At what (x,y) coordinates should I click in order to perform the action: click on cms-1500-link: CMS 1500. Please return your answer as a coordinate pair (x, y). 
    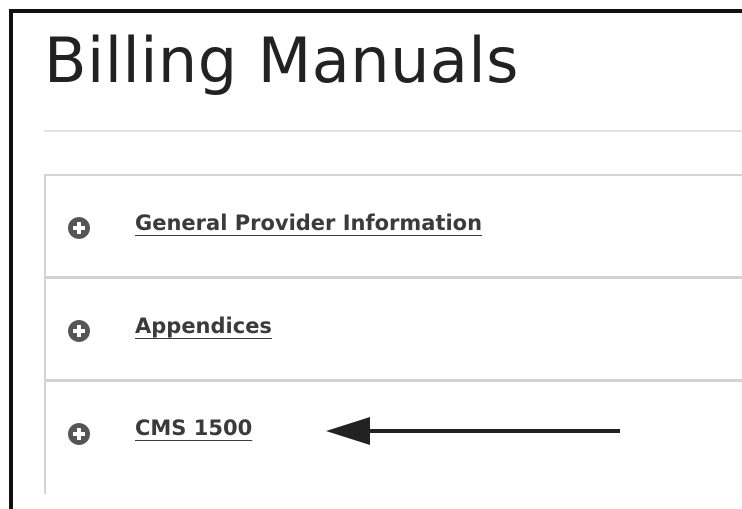
    Looking at the image, I should click on (193, 428).